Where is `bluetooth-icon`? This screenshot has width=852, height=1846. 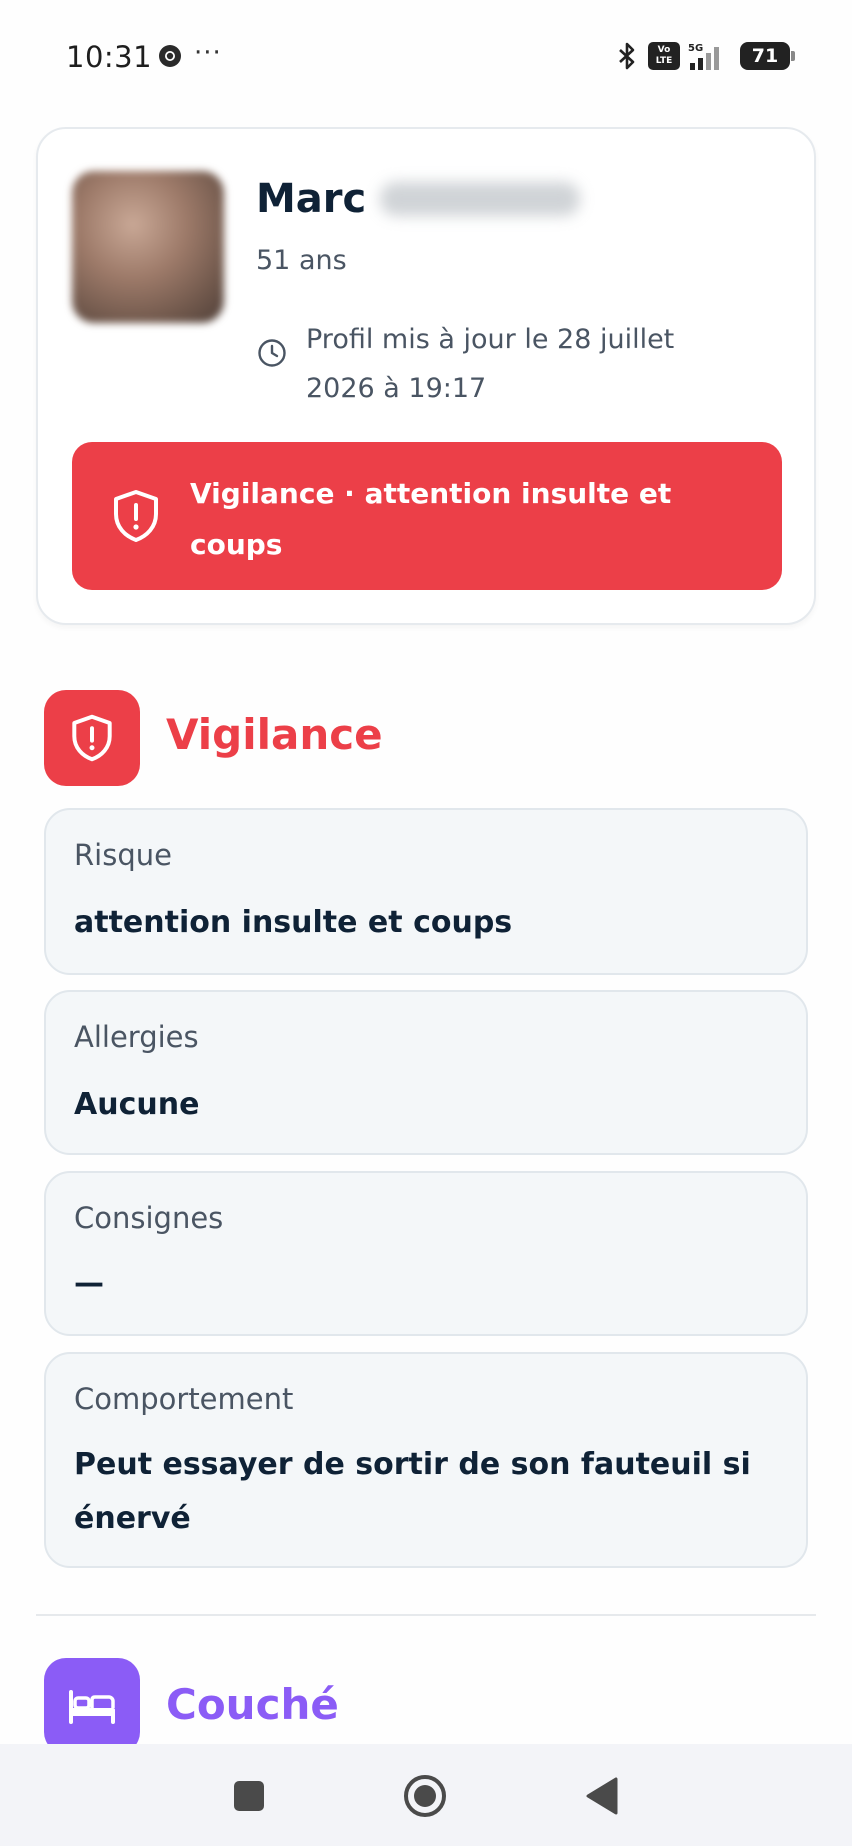
bluetooth-icon is located at coordinates (627, 56).